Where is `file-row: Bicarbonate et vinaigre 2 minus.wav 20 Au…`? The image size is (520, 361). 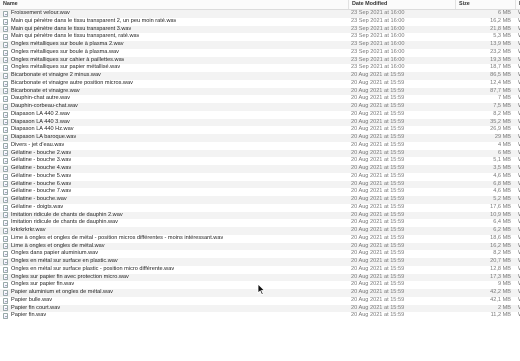
file-row: Bicarbonate et vinaigre 2 minus.wav 20 Au… is located at coordinates (260, 76).